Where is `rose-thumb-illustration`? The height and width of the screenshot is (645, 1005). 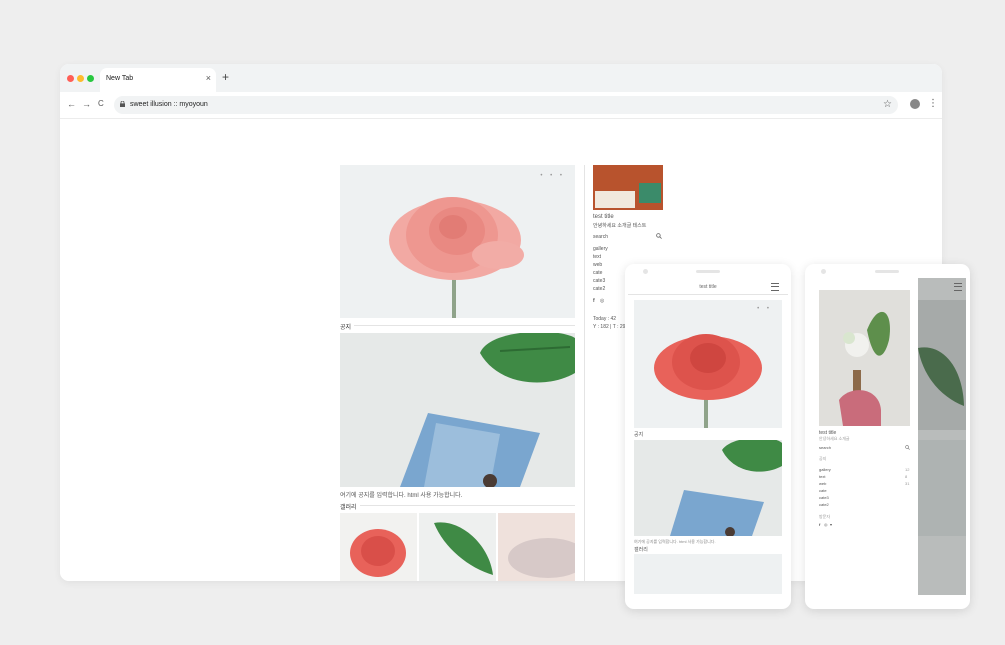
rose-thumb-illustration is located at coordinates (378, 553).